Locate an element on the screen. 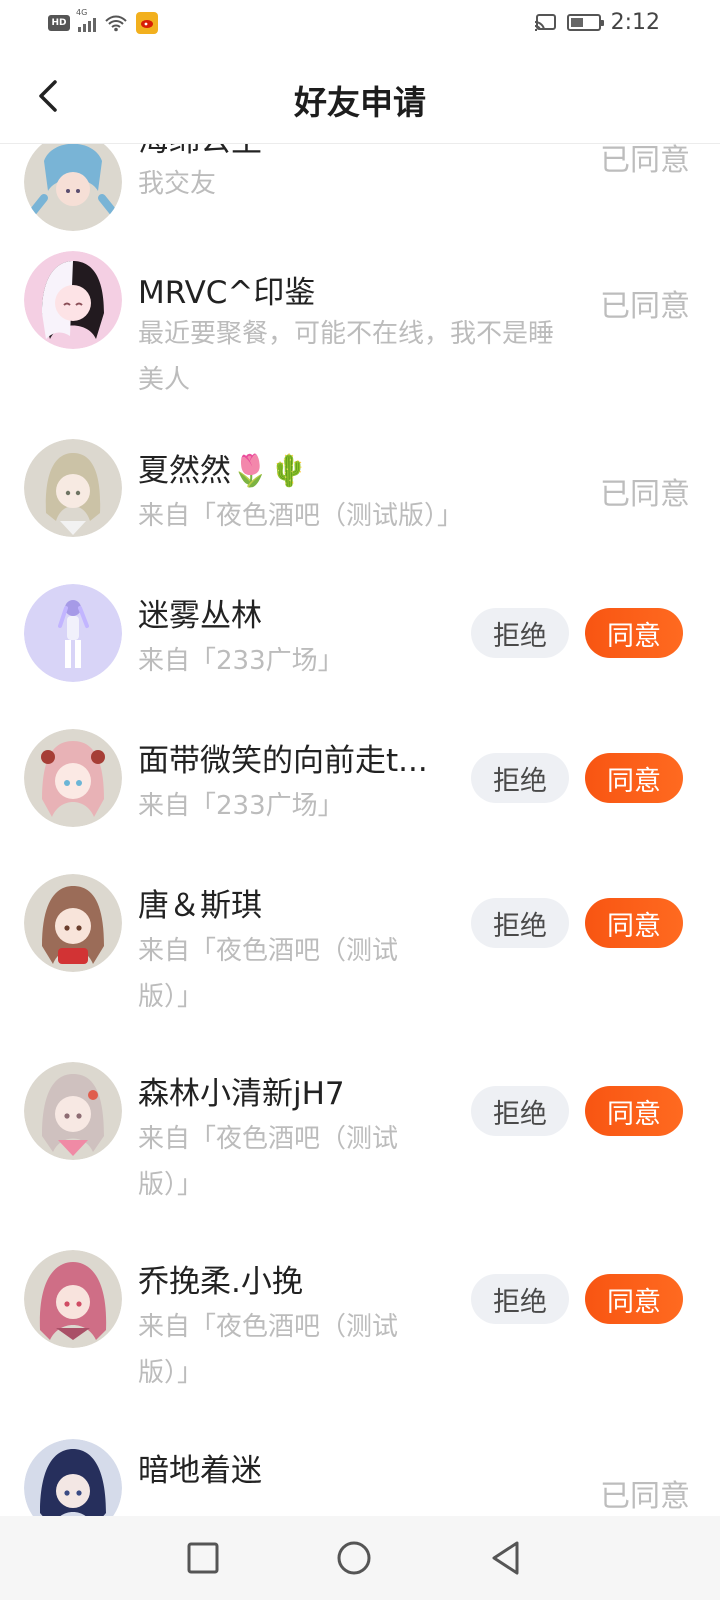  requester-name: 迷雾丛林 is located at coordinates (200, 616).